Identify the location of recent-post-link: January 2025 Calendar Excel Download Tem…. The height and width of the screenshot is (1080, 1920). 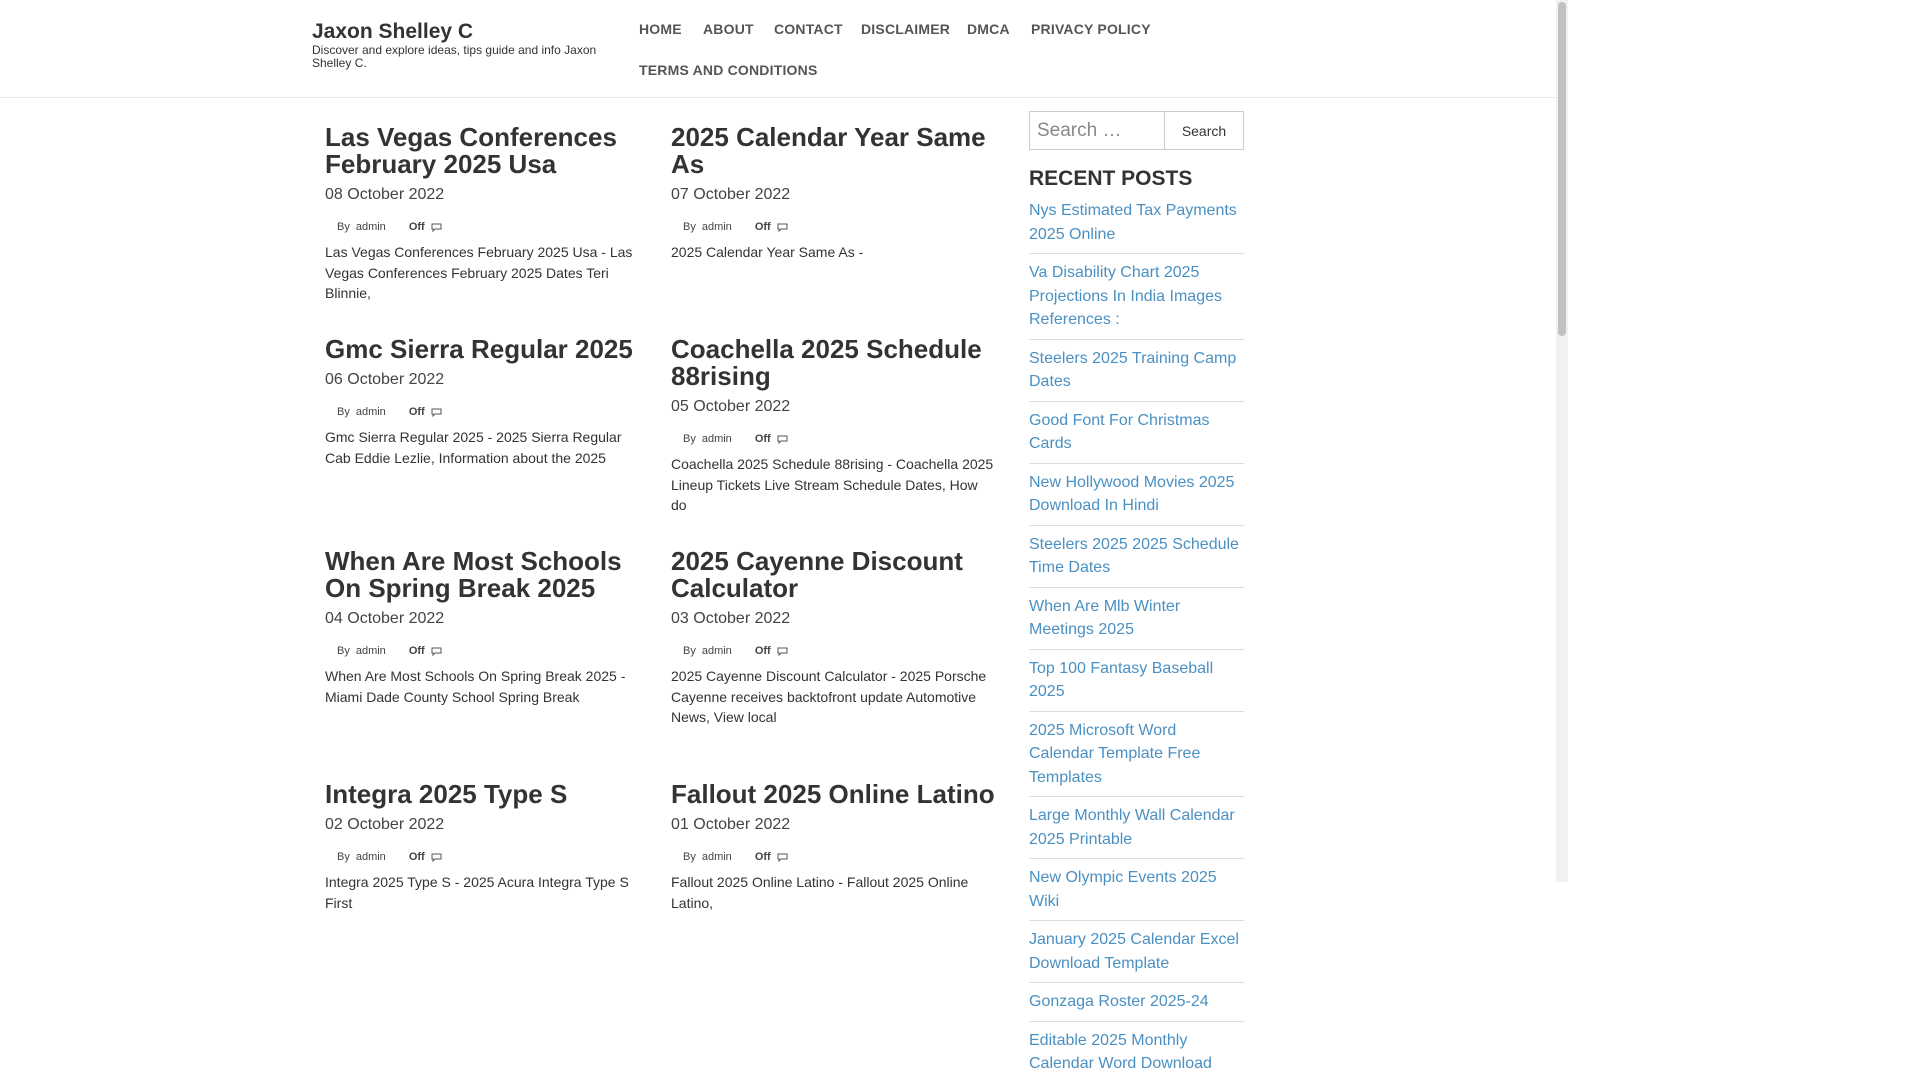
(1136, 955).